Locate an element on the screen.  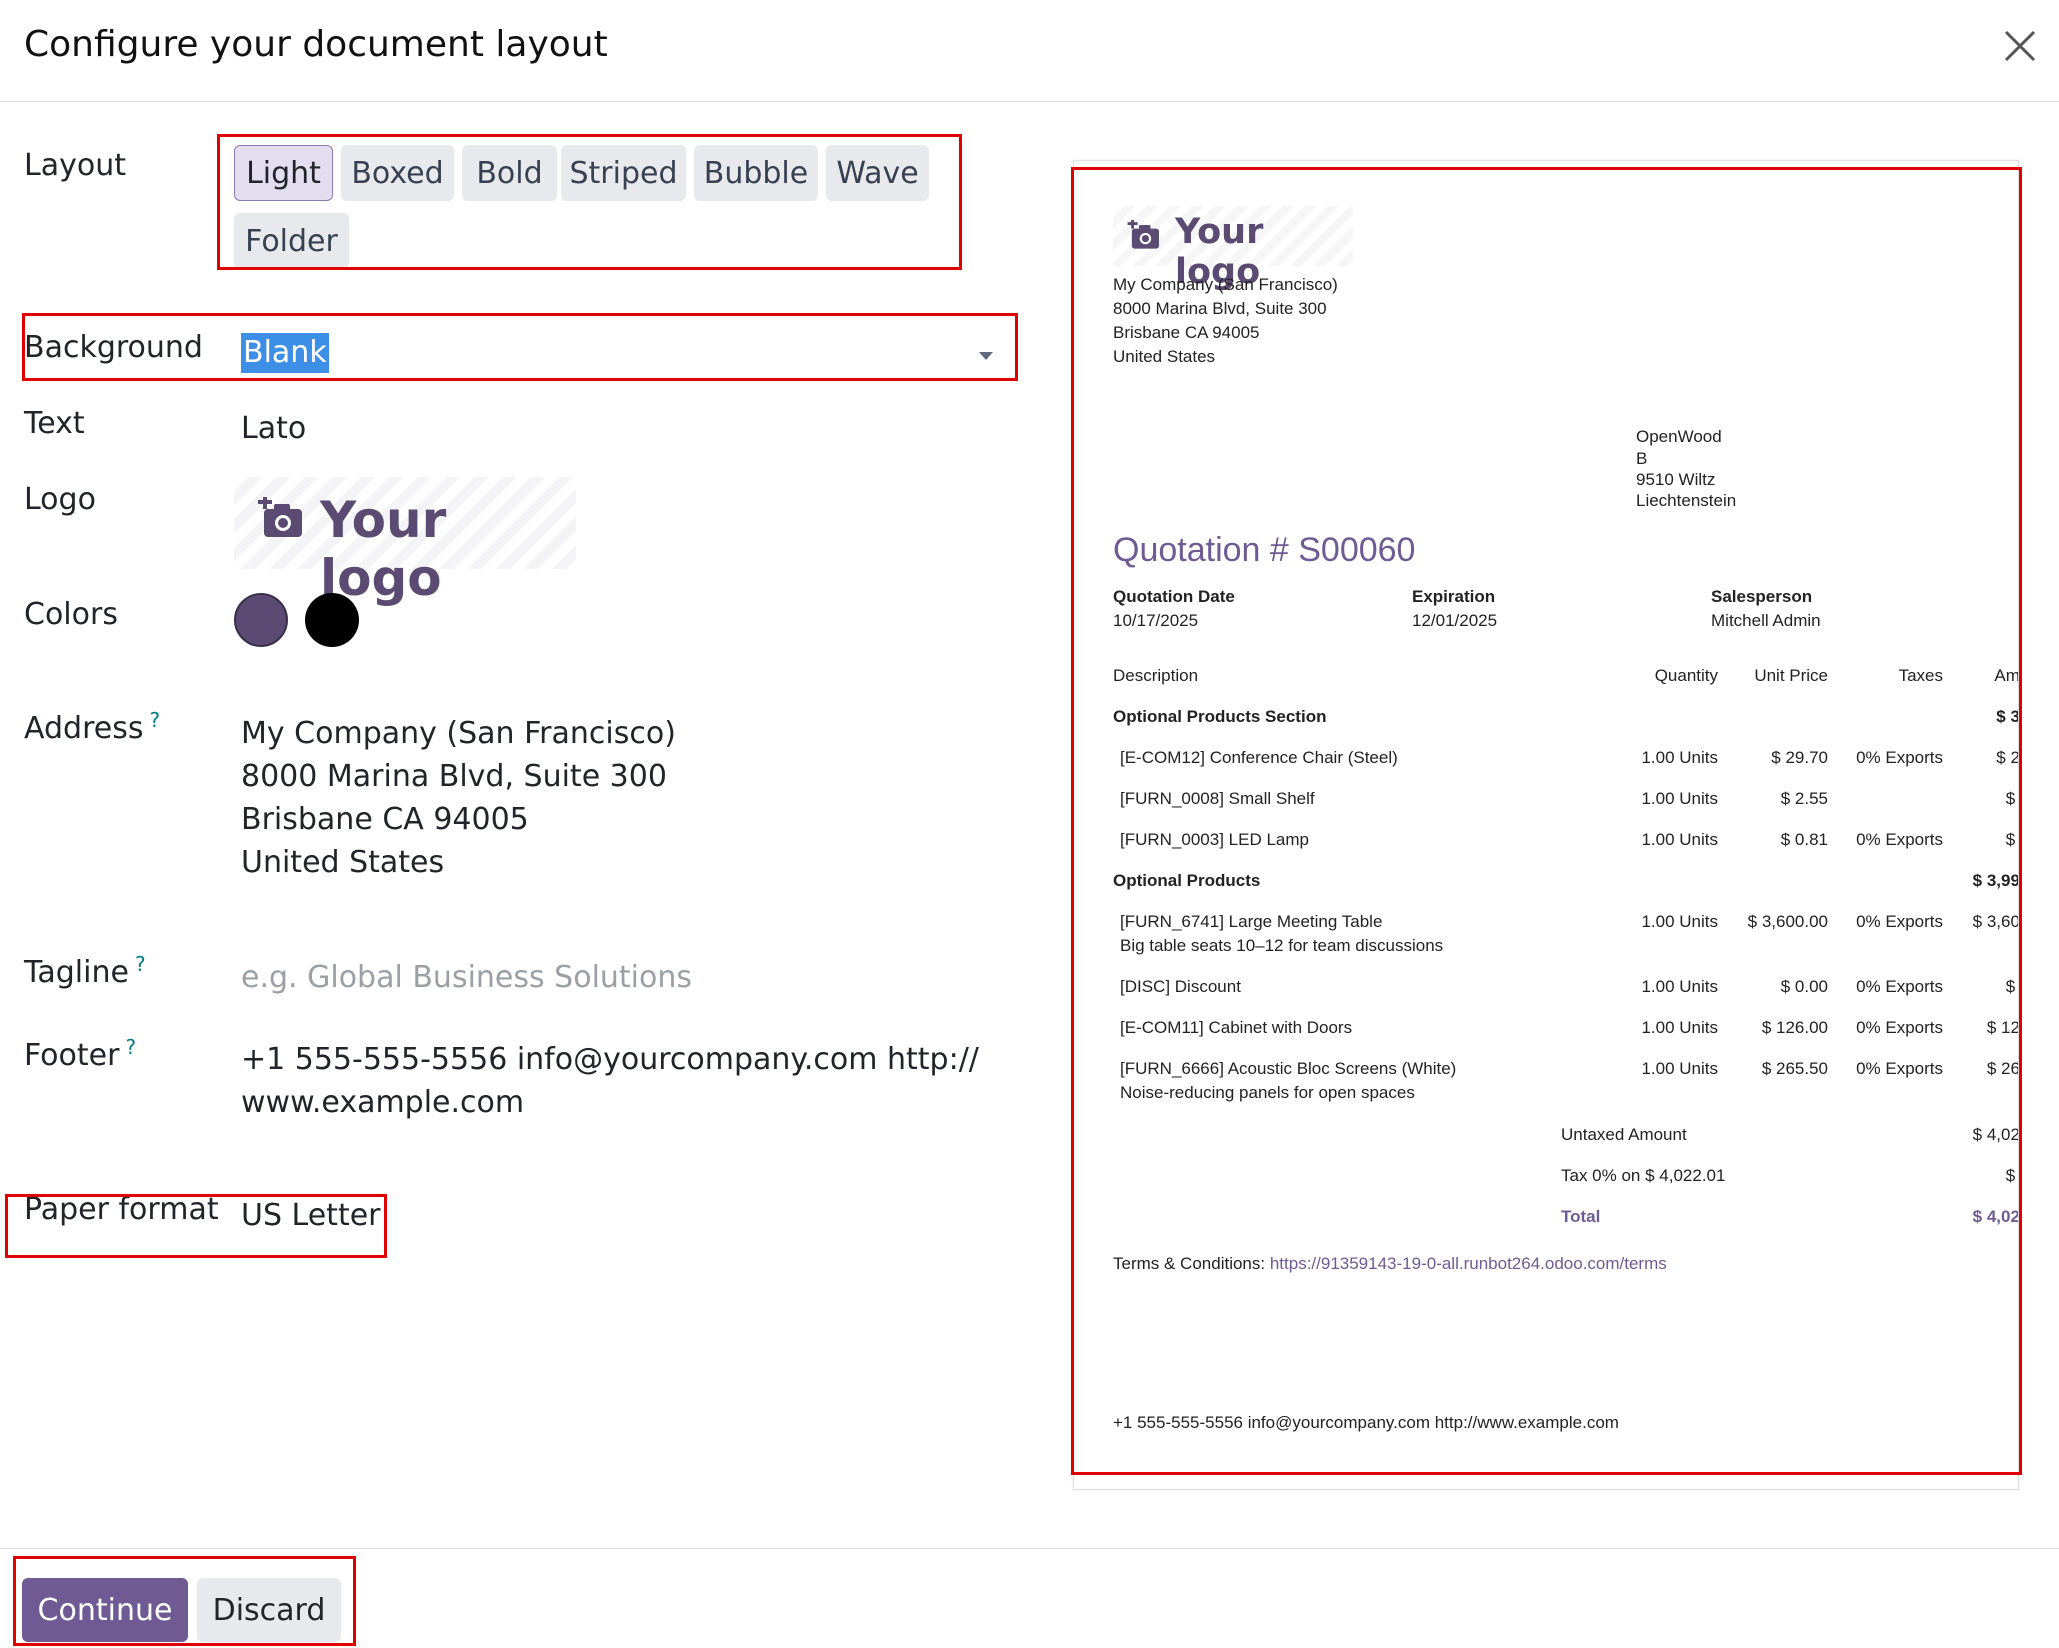
preview-column-header: Amount is located at coordinates (2006, 675).